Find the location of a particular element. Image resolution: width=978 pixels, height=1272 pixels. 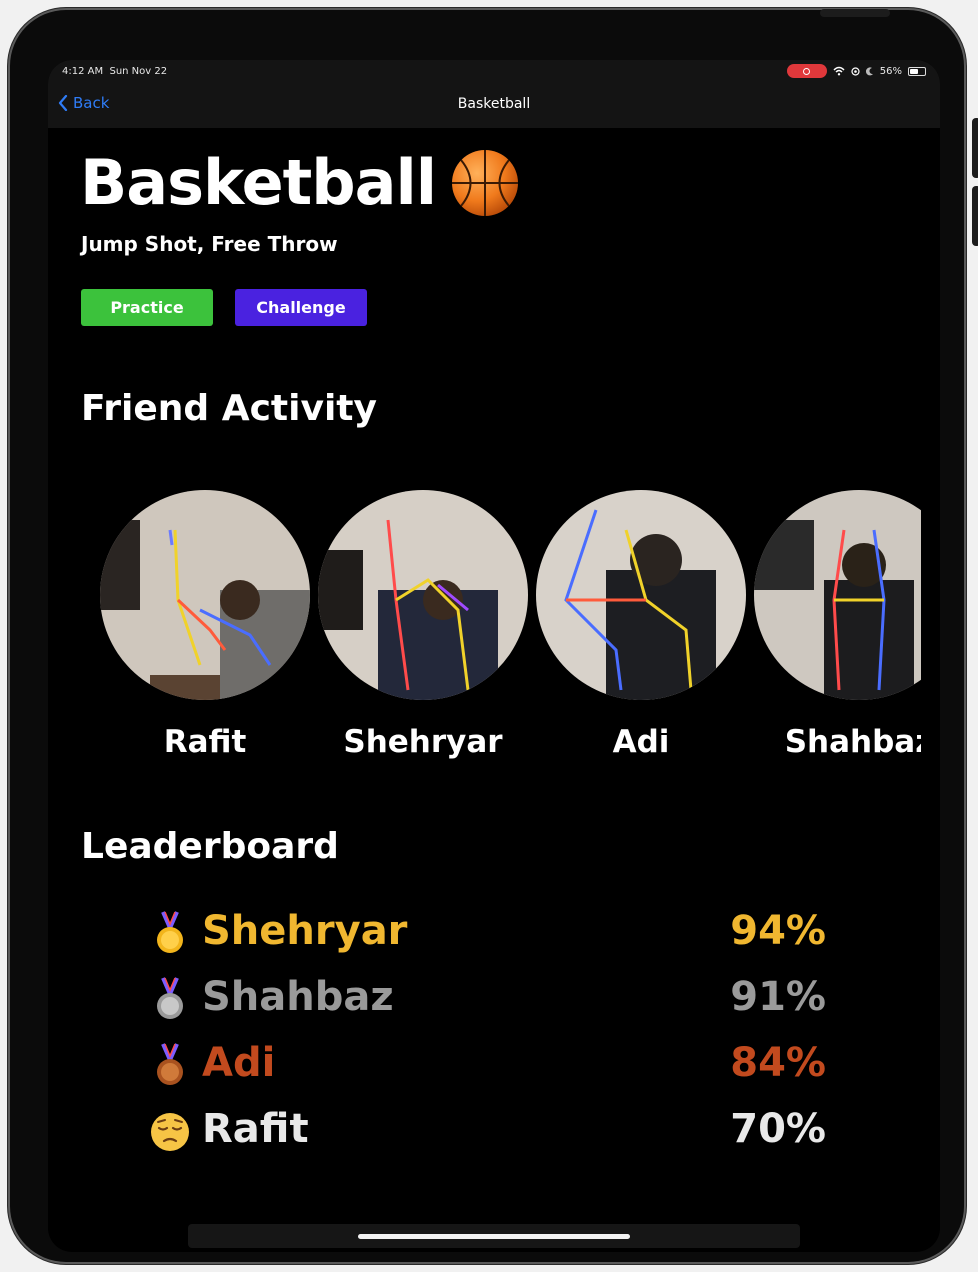

friend-card-rafit: Rafit is located at coordinates (205, 625).